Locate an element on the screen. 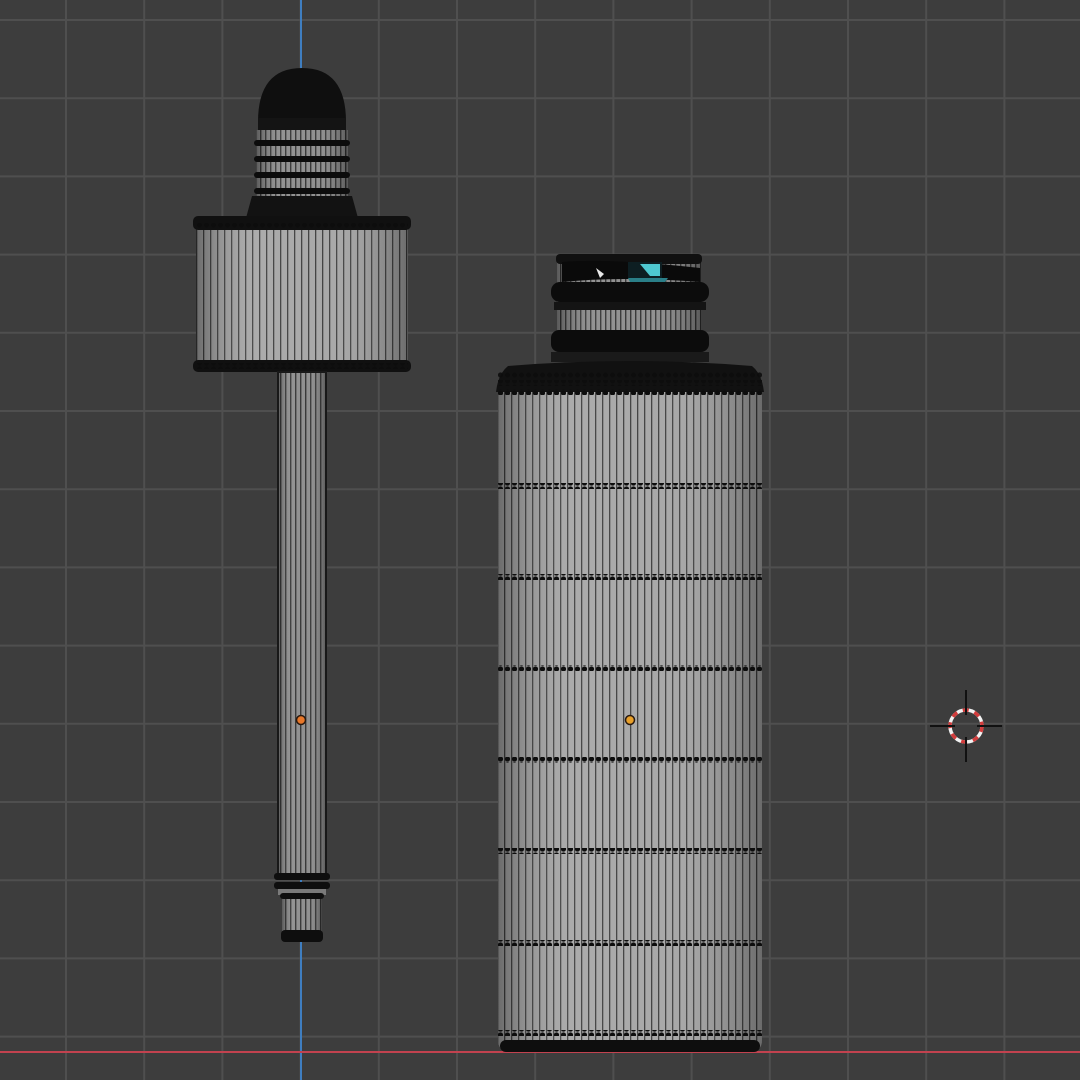  bottle-origin-point is located at coordinates (630, 720).